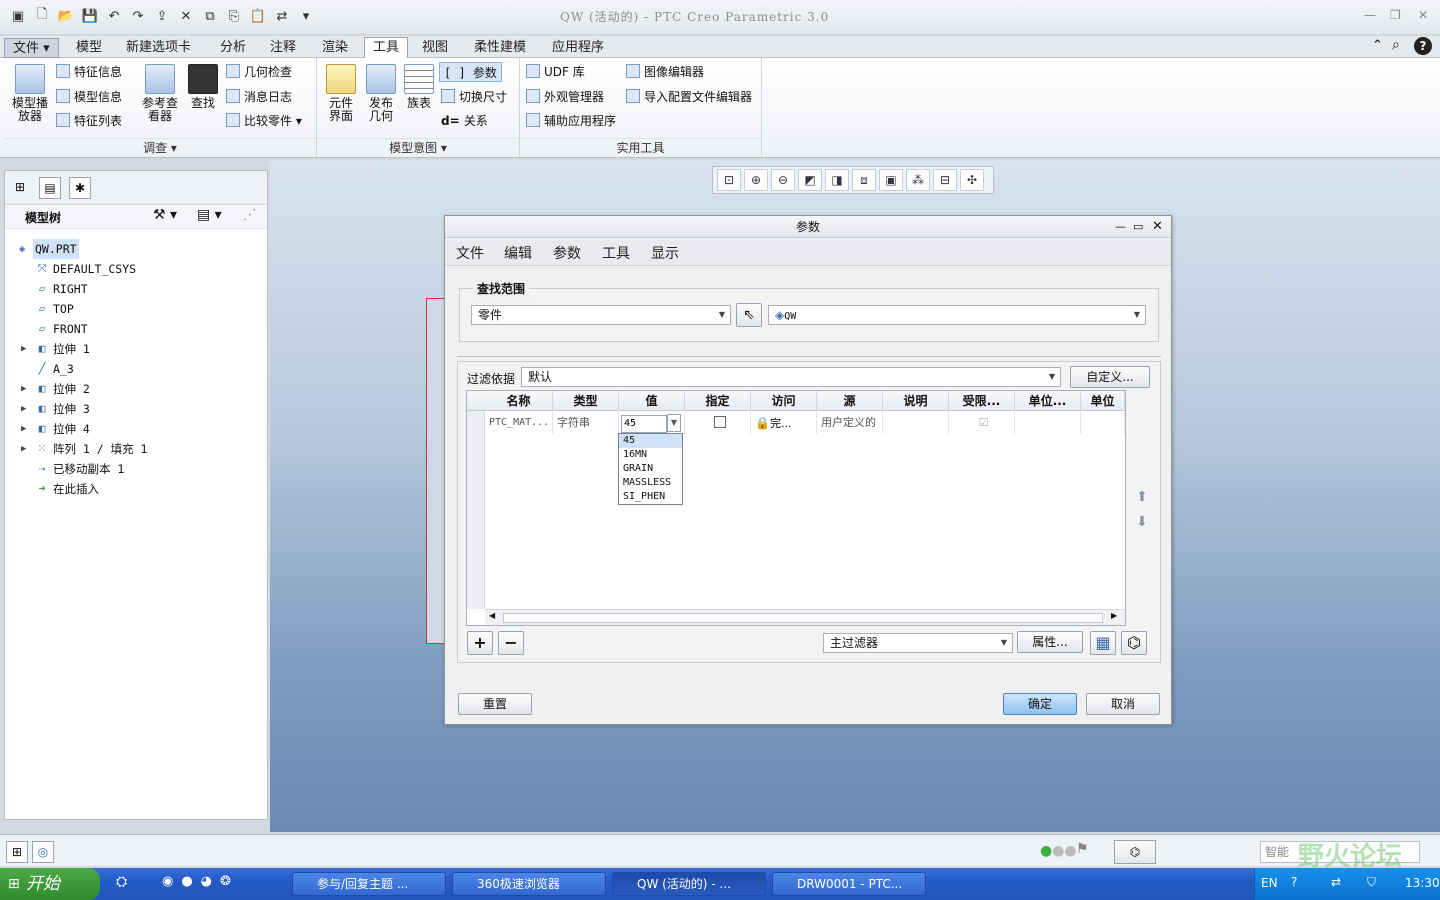 The image size is (1440, 900). I want to click on column-header: 说明, so click(916, 401).